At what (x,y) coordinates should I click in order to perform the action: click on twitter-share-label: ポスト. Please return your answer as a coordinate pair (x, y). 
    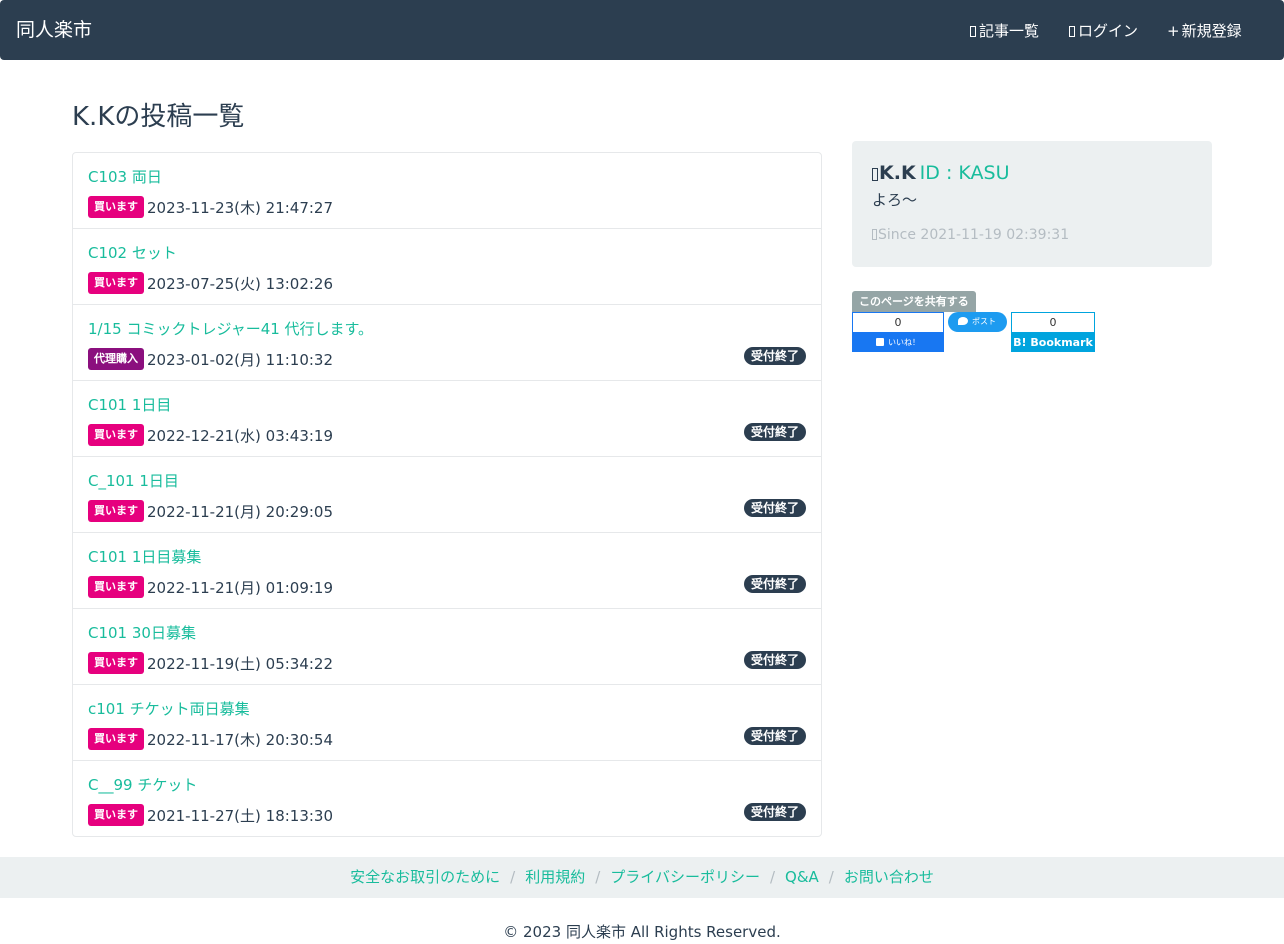
    Looking at the image, I should click on (984, 321).